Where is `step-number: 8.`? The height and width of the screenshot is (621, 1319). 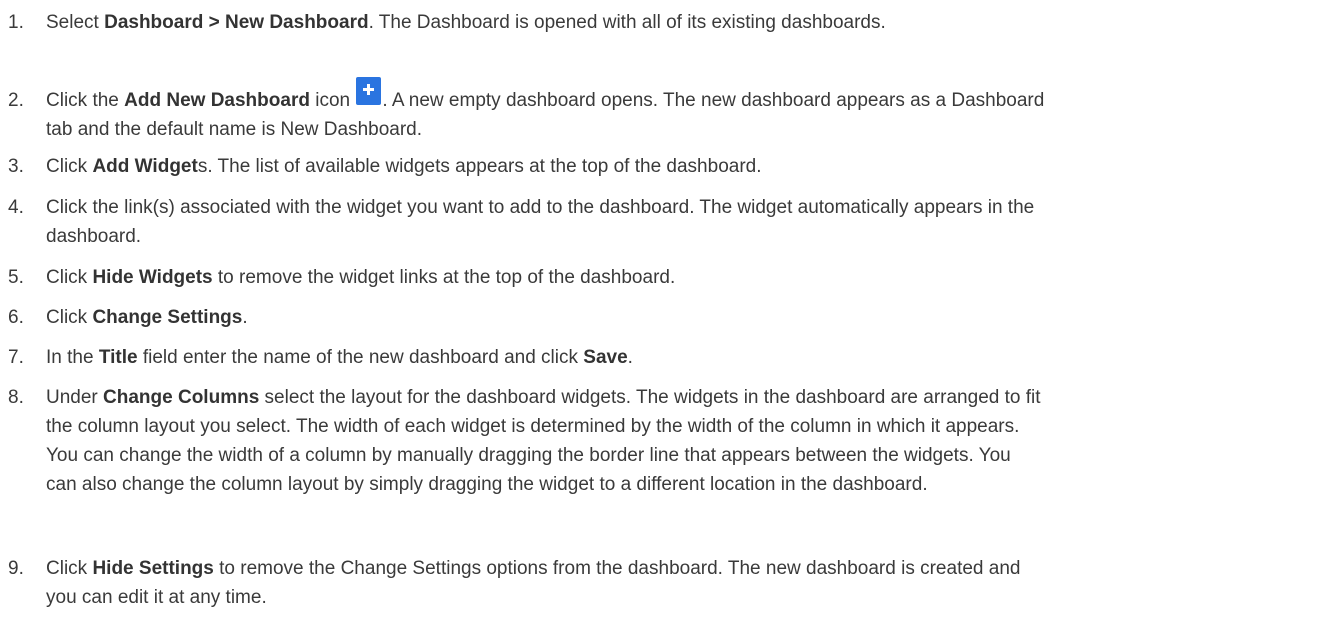
step-number: 8. is located at coordinates (16, 397).